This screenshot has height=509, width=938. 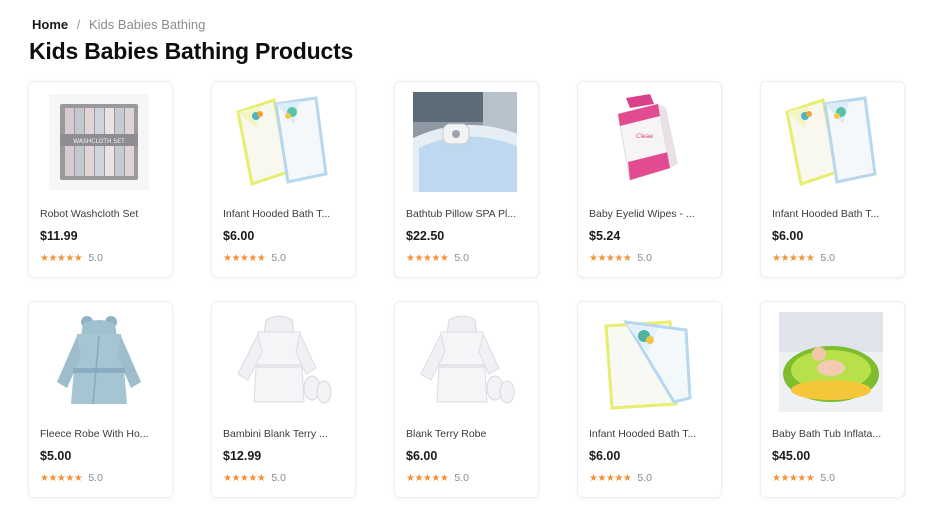 I want to click on product-card: Fleece Robe With Ho... $5.00 ★★★★★ 5.0, so click(x=100, y=399).